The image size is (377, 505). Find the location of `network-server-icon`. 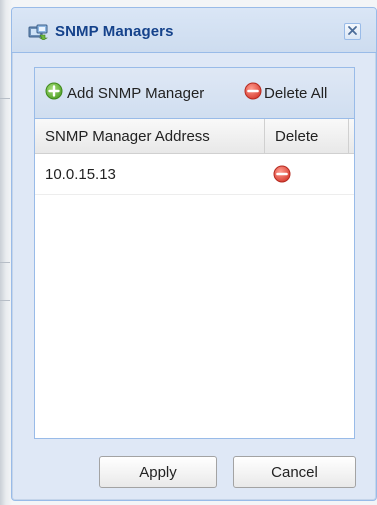

network-server-icon is located at coordinates (38, 32).